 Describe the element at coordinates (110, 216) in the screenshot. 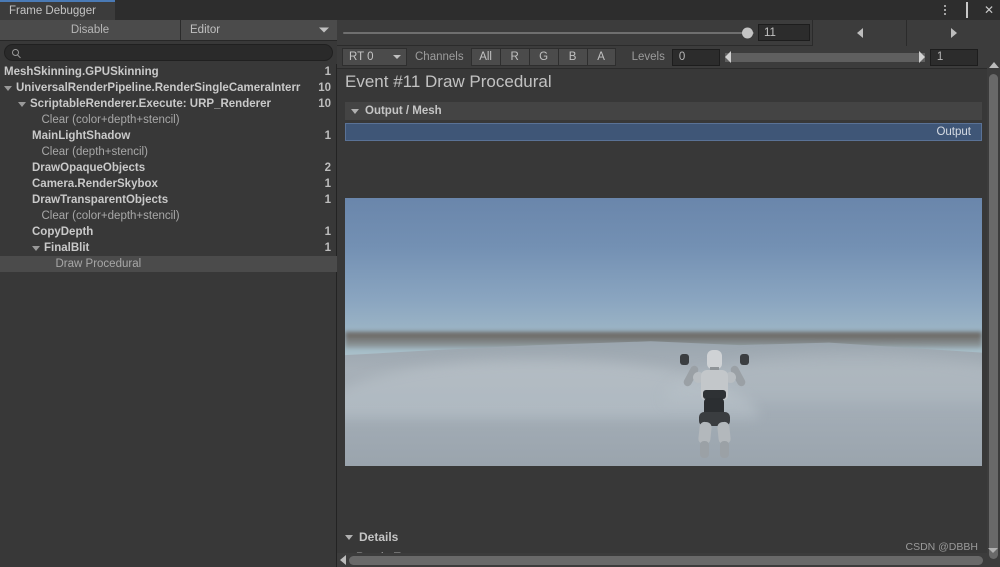

I see `tree-row-label: Clear (color+depth+stencil)` at that location.